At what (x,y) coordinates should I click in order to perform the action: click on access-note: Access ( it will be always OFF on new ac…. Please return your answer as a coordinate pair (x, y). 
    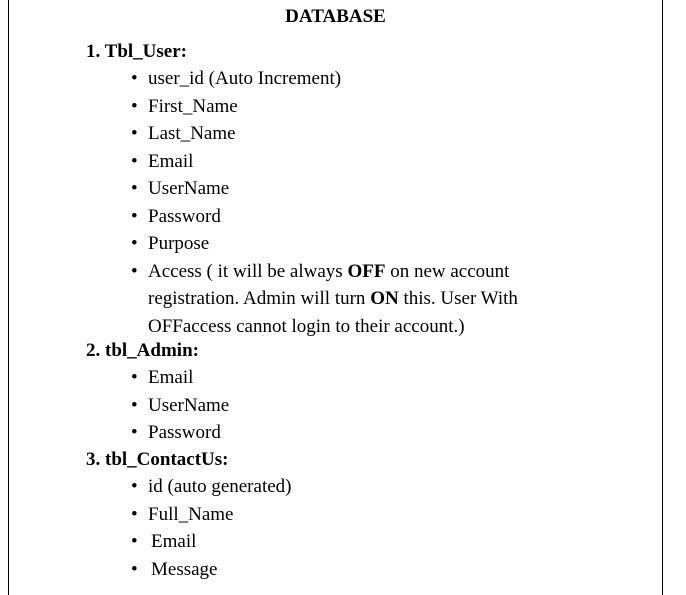
    Looking at the image, I should click on (333, 298).